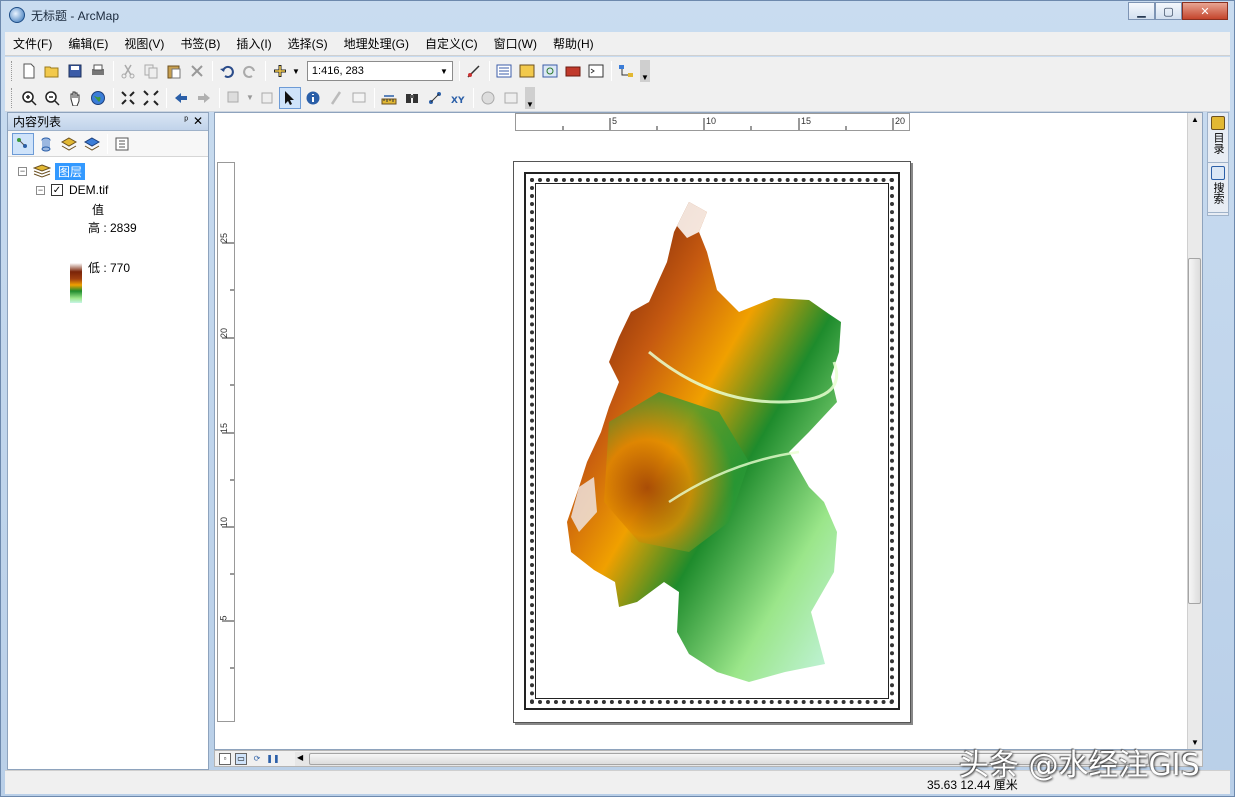  Describe the element at coordinates (228, 455) in the screenshot. I see `vertical-ruler-ticks` at that location.